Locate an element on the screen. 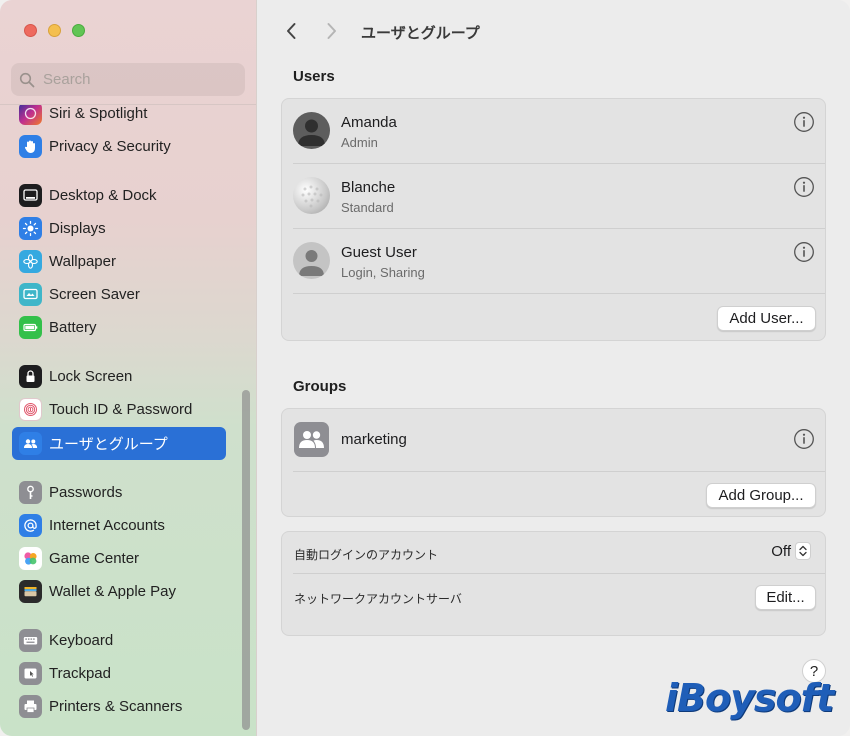 Image resolution: width=850 pixels, height=736 pixels. forward-button is located at coordinates (332, 31).